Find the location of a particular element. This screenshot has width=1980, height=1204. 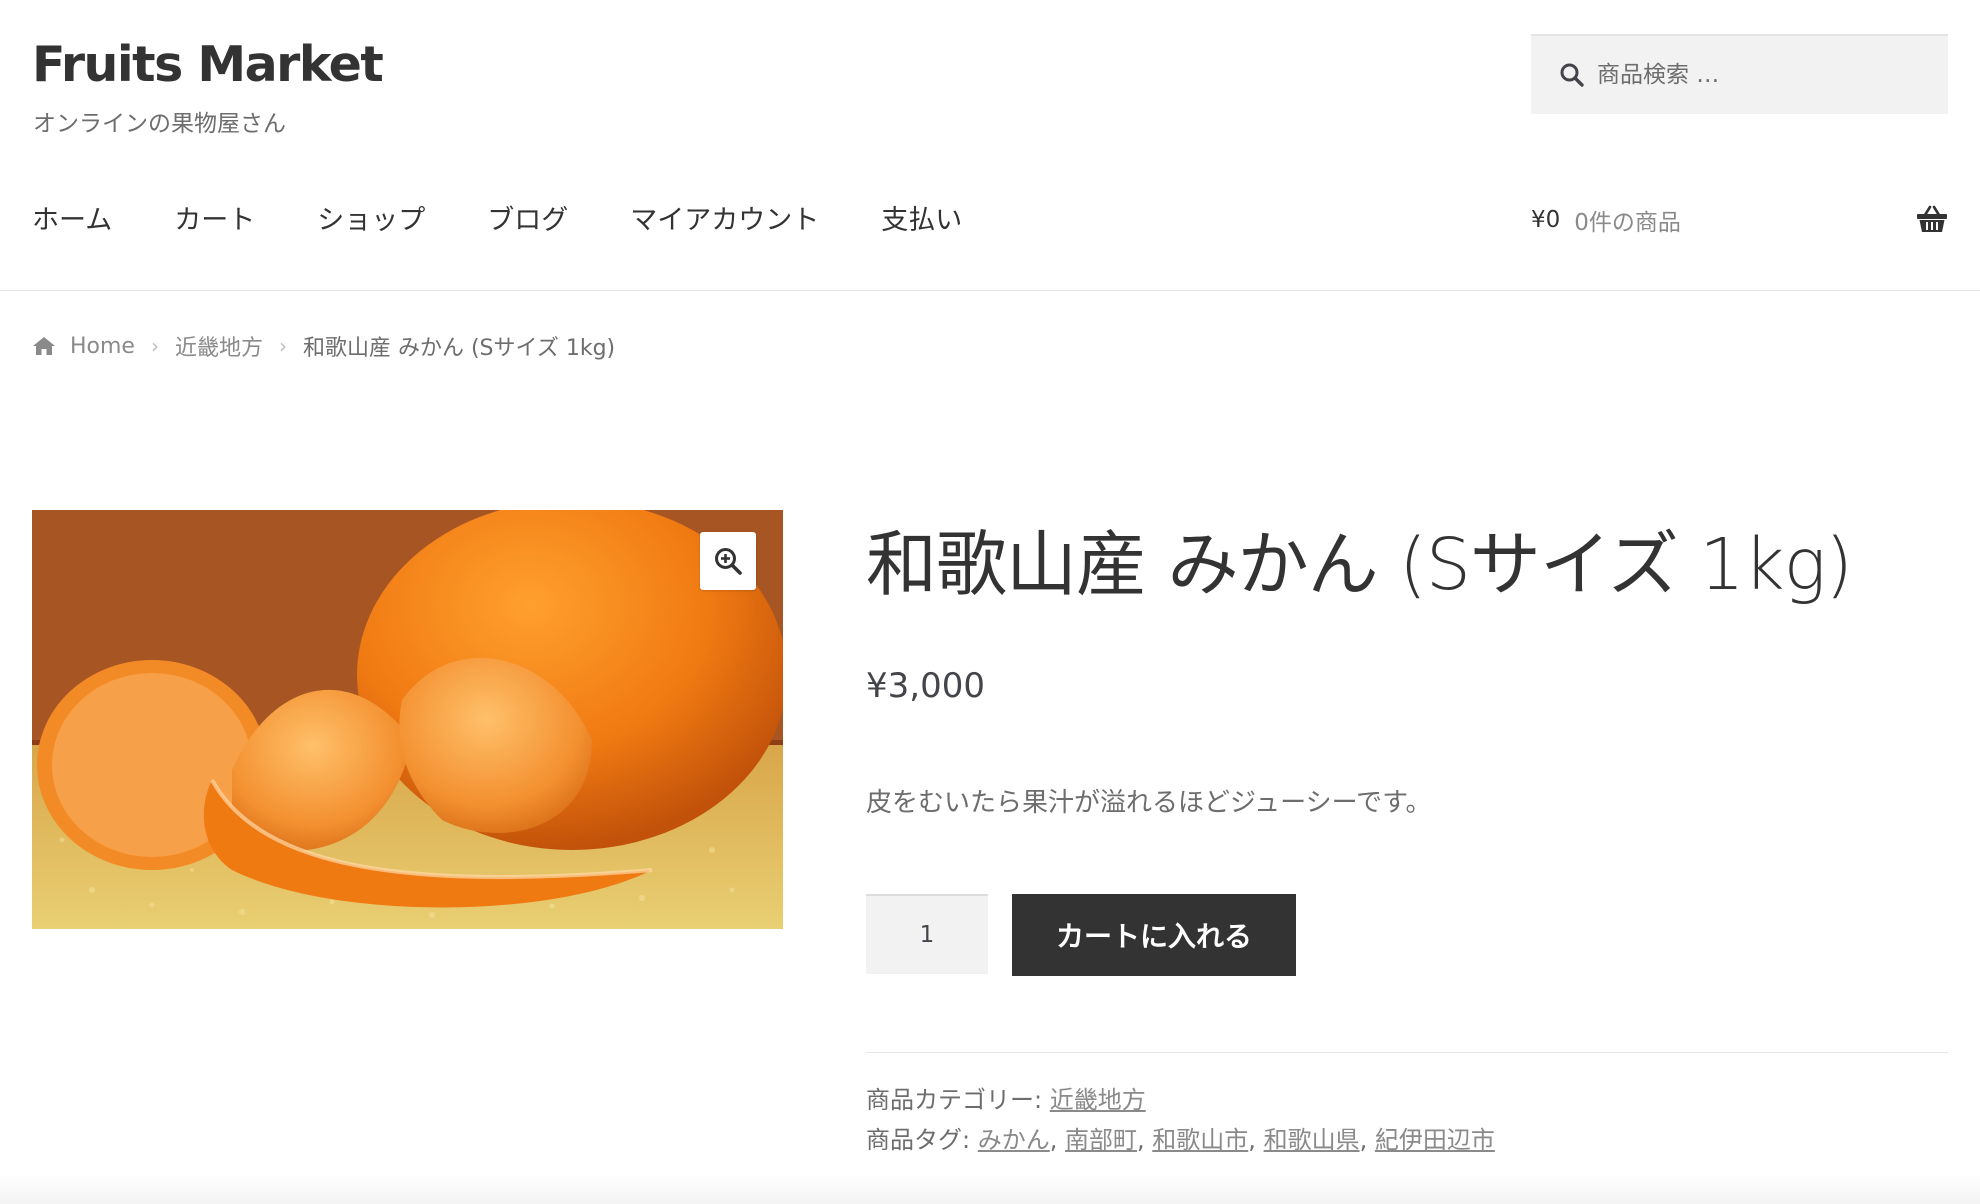

breadcrumb: Home › 近畿地方 › 和歌山産 みかん (Sサイズ 1kg) is located at coordinates (323, 346).